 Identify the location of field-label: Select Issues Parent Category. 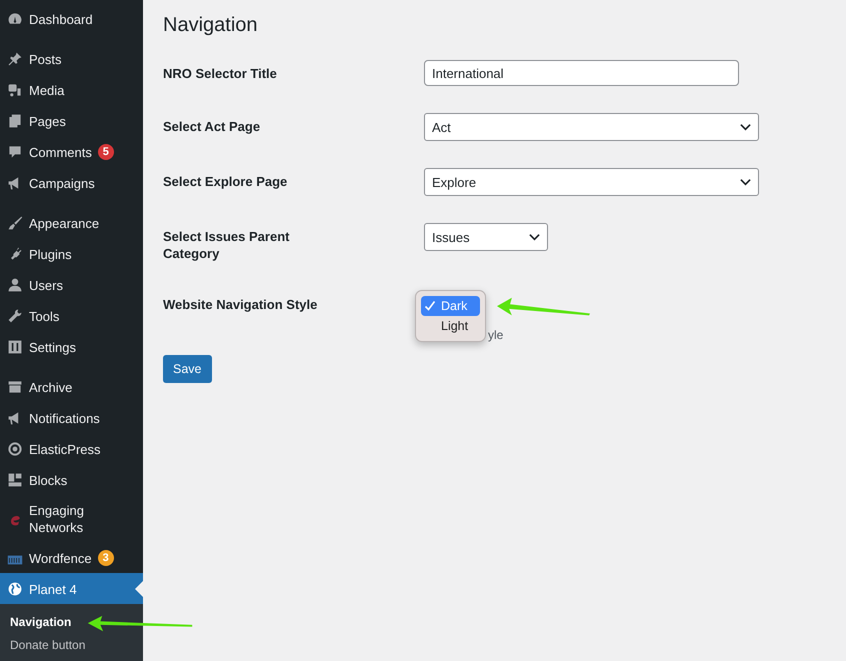
(226, 245).